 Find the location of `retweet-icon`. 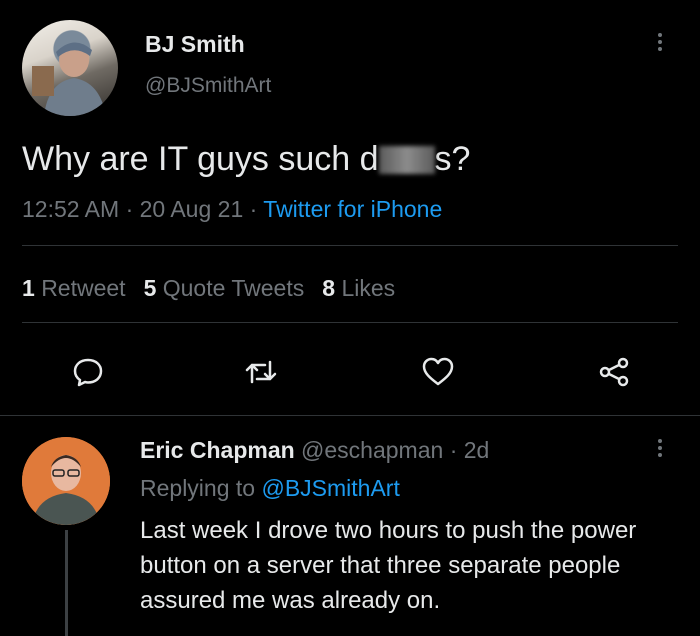

retweet-icon is located at coordinates (261, 372).